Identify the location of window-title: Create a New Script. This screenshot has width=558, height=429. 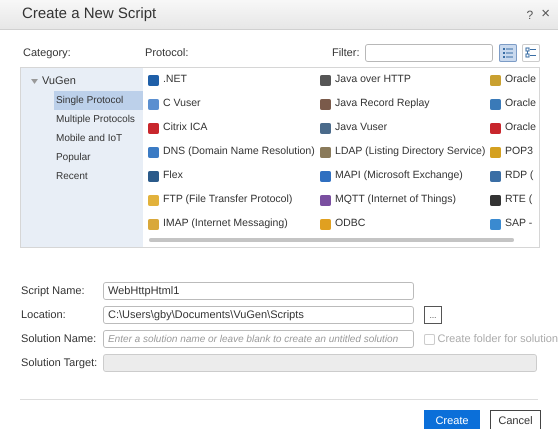
(89, 14).